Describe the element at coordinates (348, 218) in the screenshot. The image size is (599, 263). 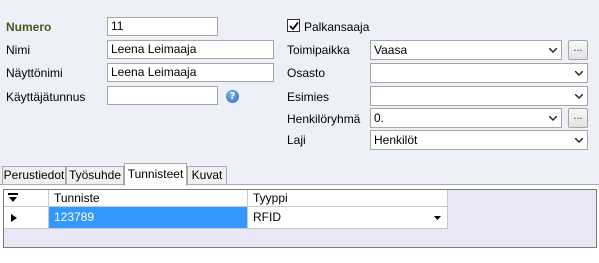
I see `table-cell-tyyppi: RFID` at that location.